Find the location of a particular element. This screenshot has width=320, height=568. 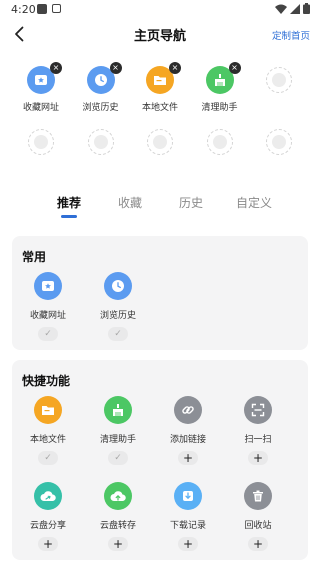

notification-icon is located at coordinates (42, 9).